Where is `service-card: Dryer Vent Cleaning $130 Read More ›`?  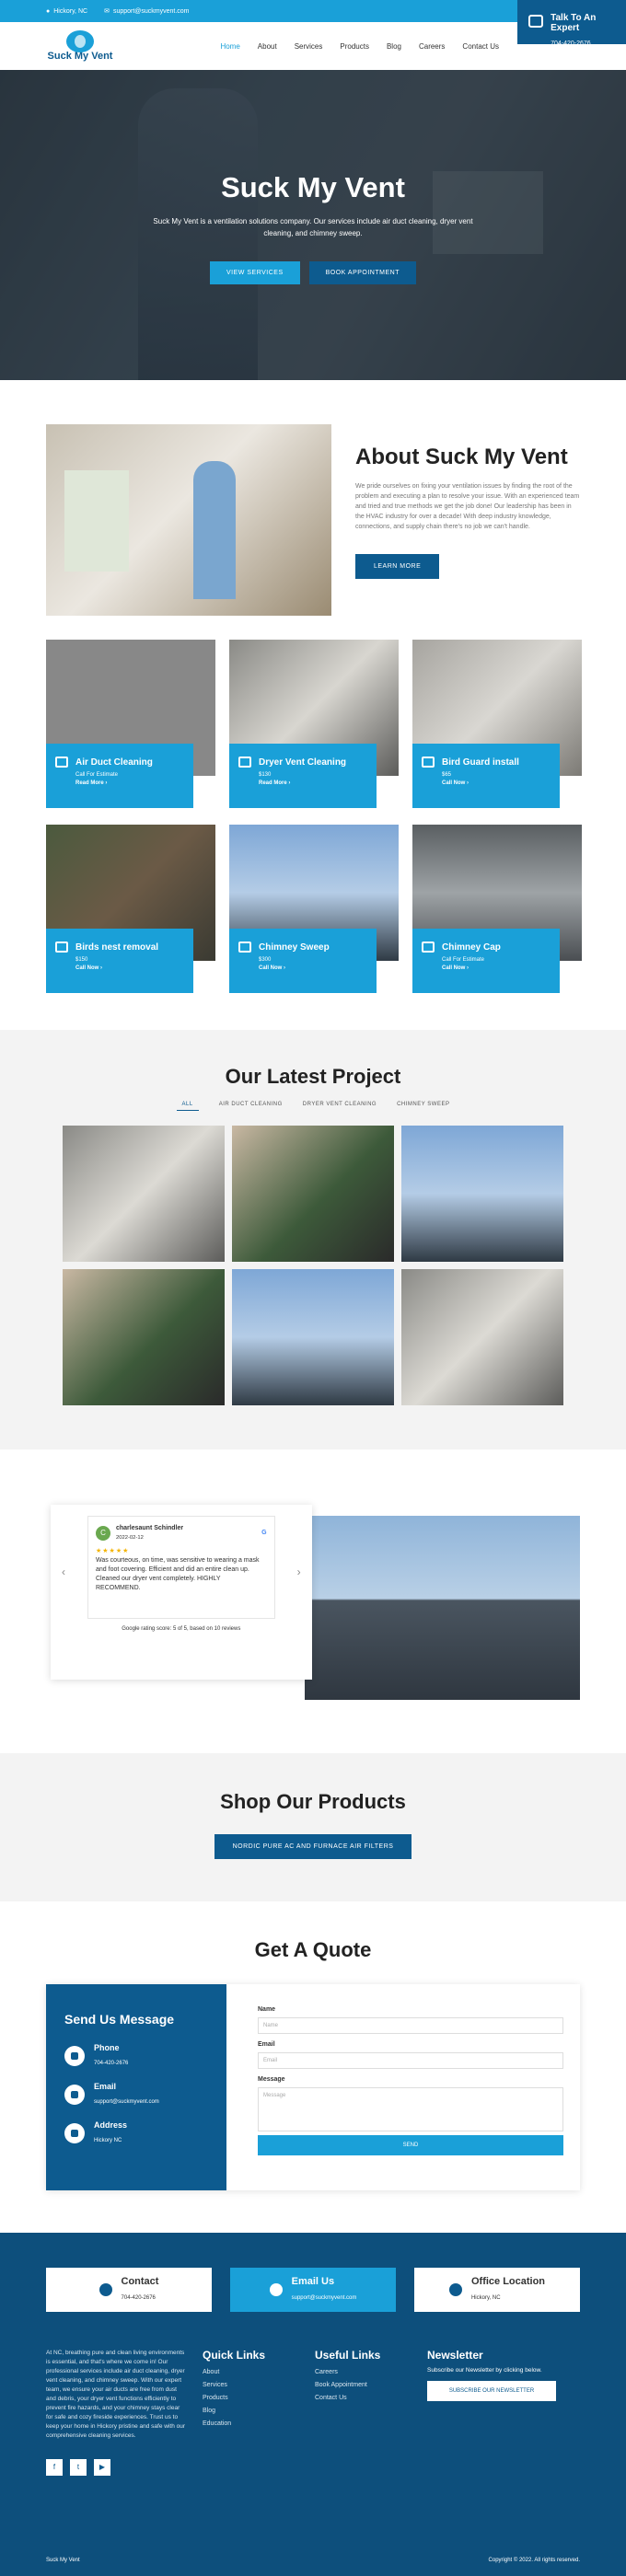
service-card: Dryer Vent Cleaning $130 Read More › is located at coordinates (314, 724).